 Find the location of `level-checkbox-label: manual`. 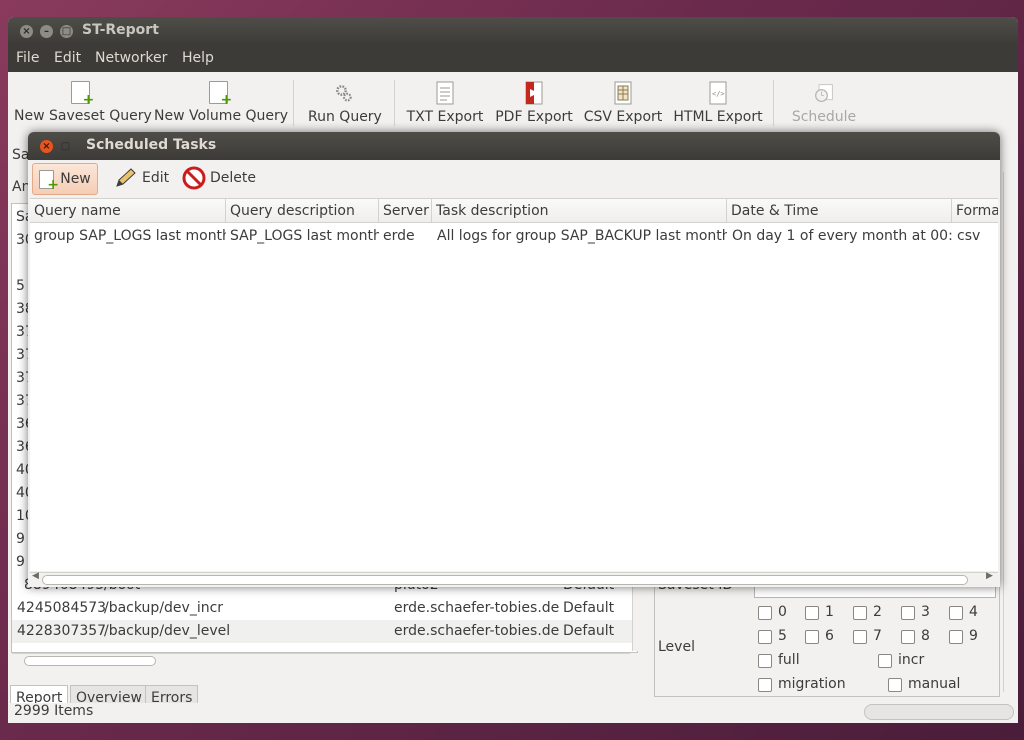

level-checkbox-label: manual is located at coordinates (934, 684).